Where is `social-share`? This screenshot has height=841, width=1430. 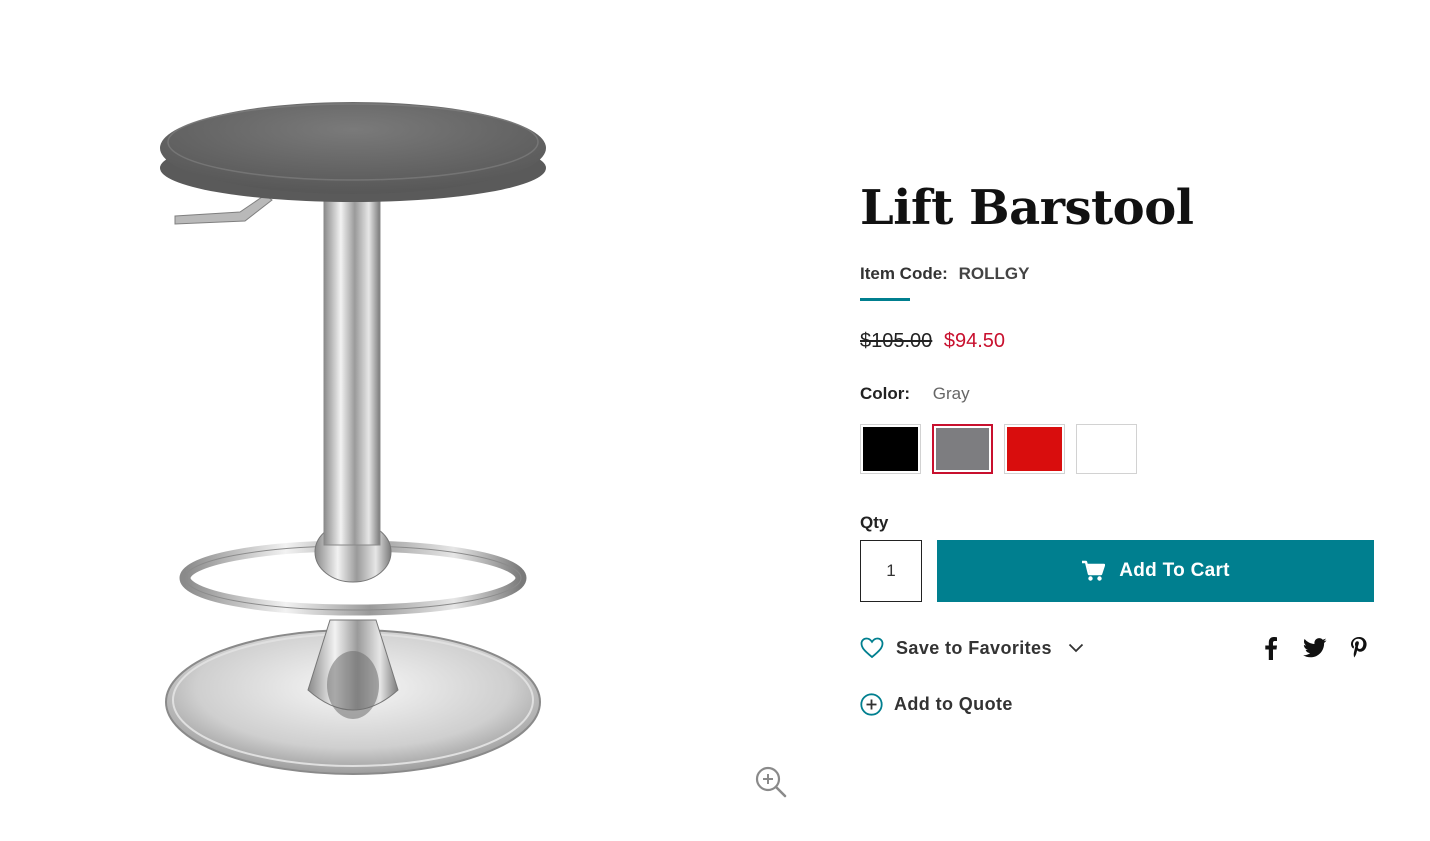 social-share is located at coordinates (1315, 648).